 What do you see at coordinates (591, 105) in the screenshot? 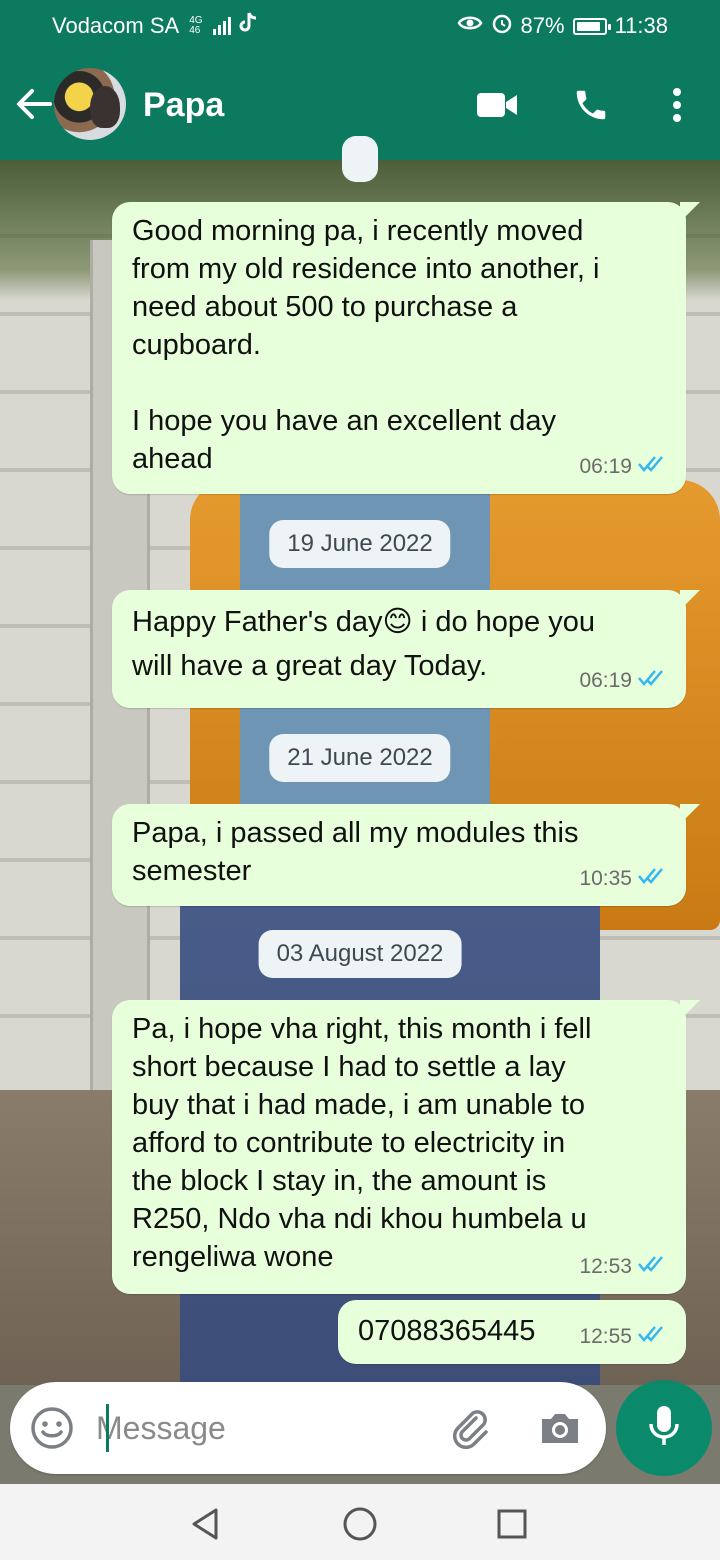
I see `phone-icon` at bounding box center [591, 105].